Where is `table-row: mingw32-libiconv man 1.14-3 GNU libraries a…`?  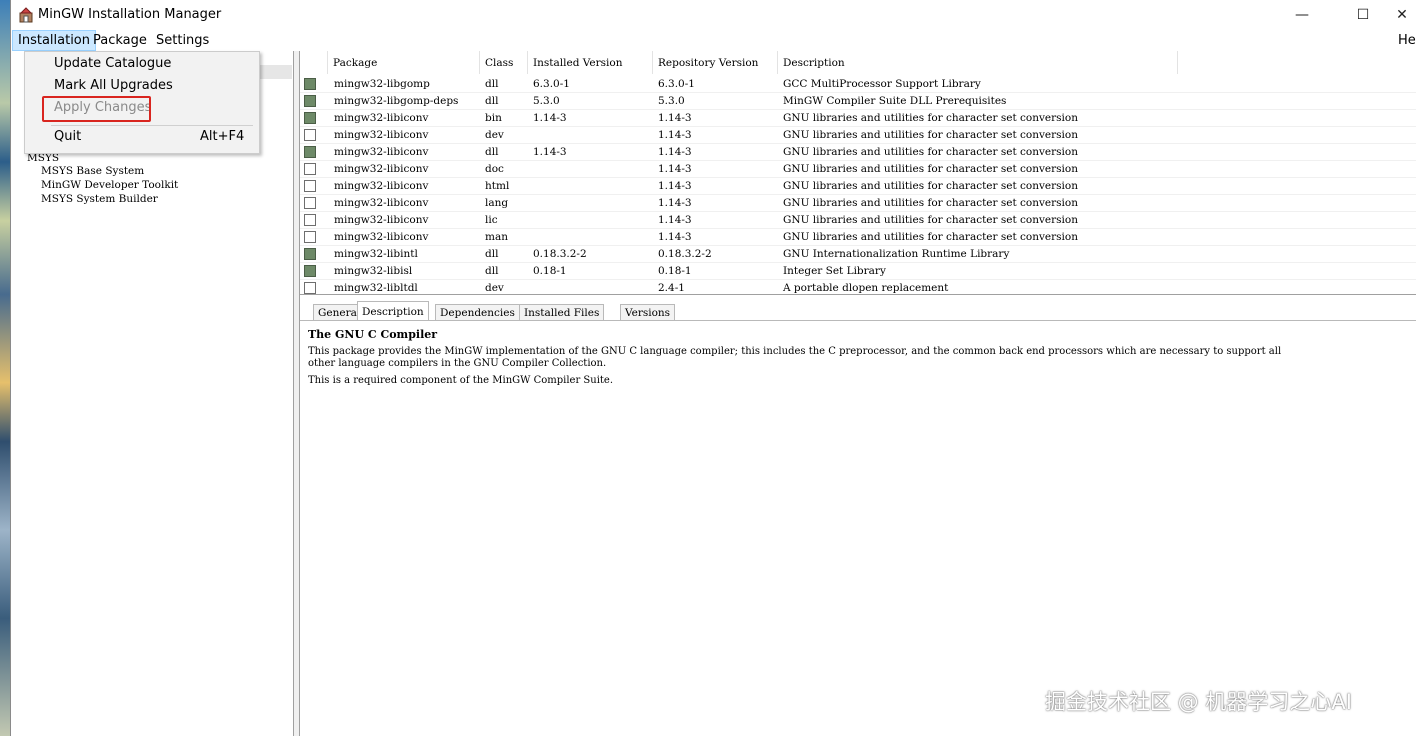
table-row: mingw32-libiconv man 1.14-3 GNU libraries a… is located at coordinates (858, 237).